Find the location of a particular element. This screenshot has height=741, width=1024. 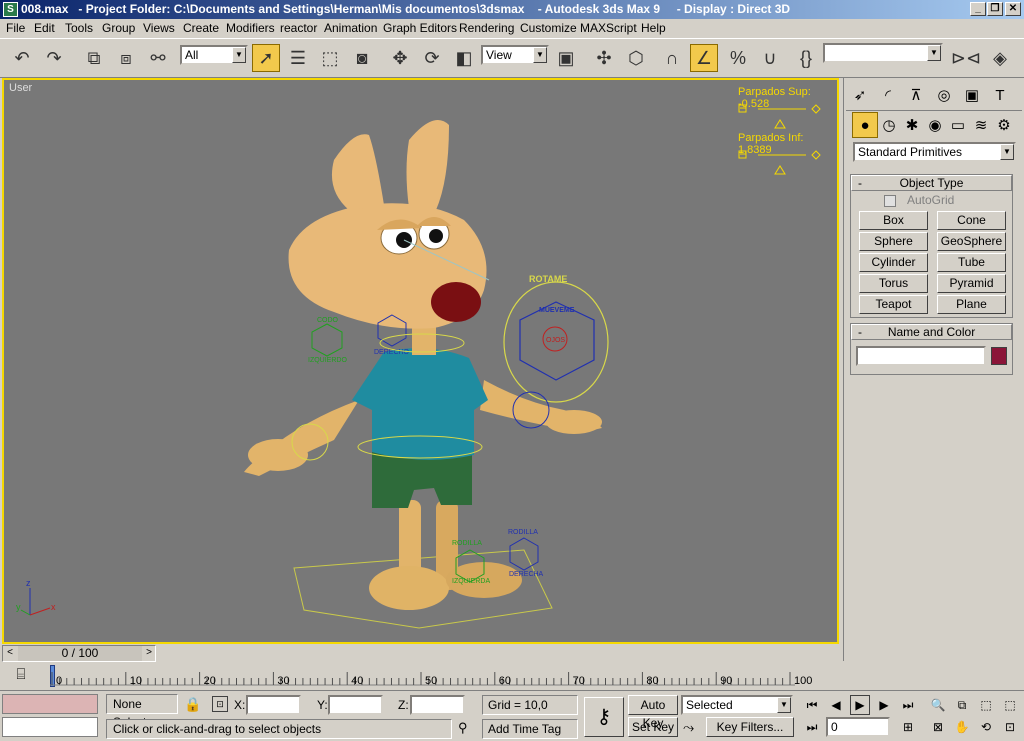

select-by-name-icon: ☰ is located at coordinates (298, 58).